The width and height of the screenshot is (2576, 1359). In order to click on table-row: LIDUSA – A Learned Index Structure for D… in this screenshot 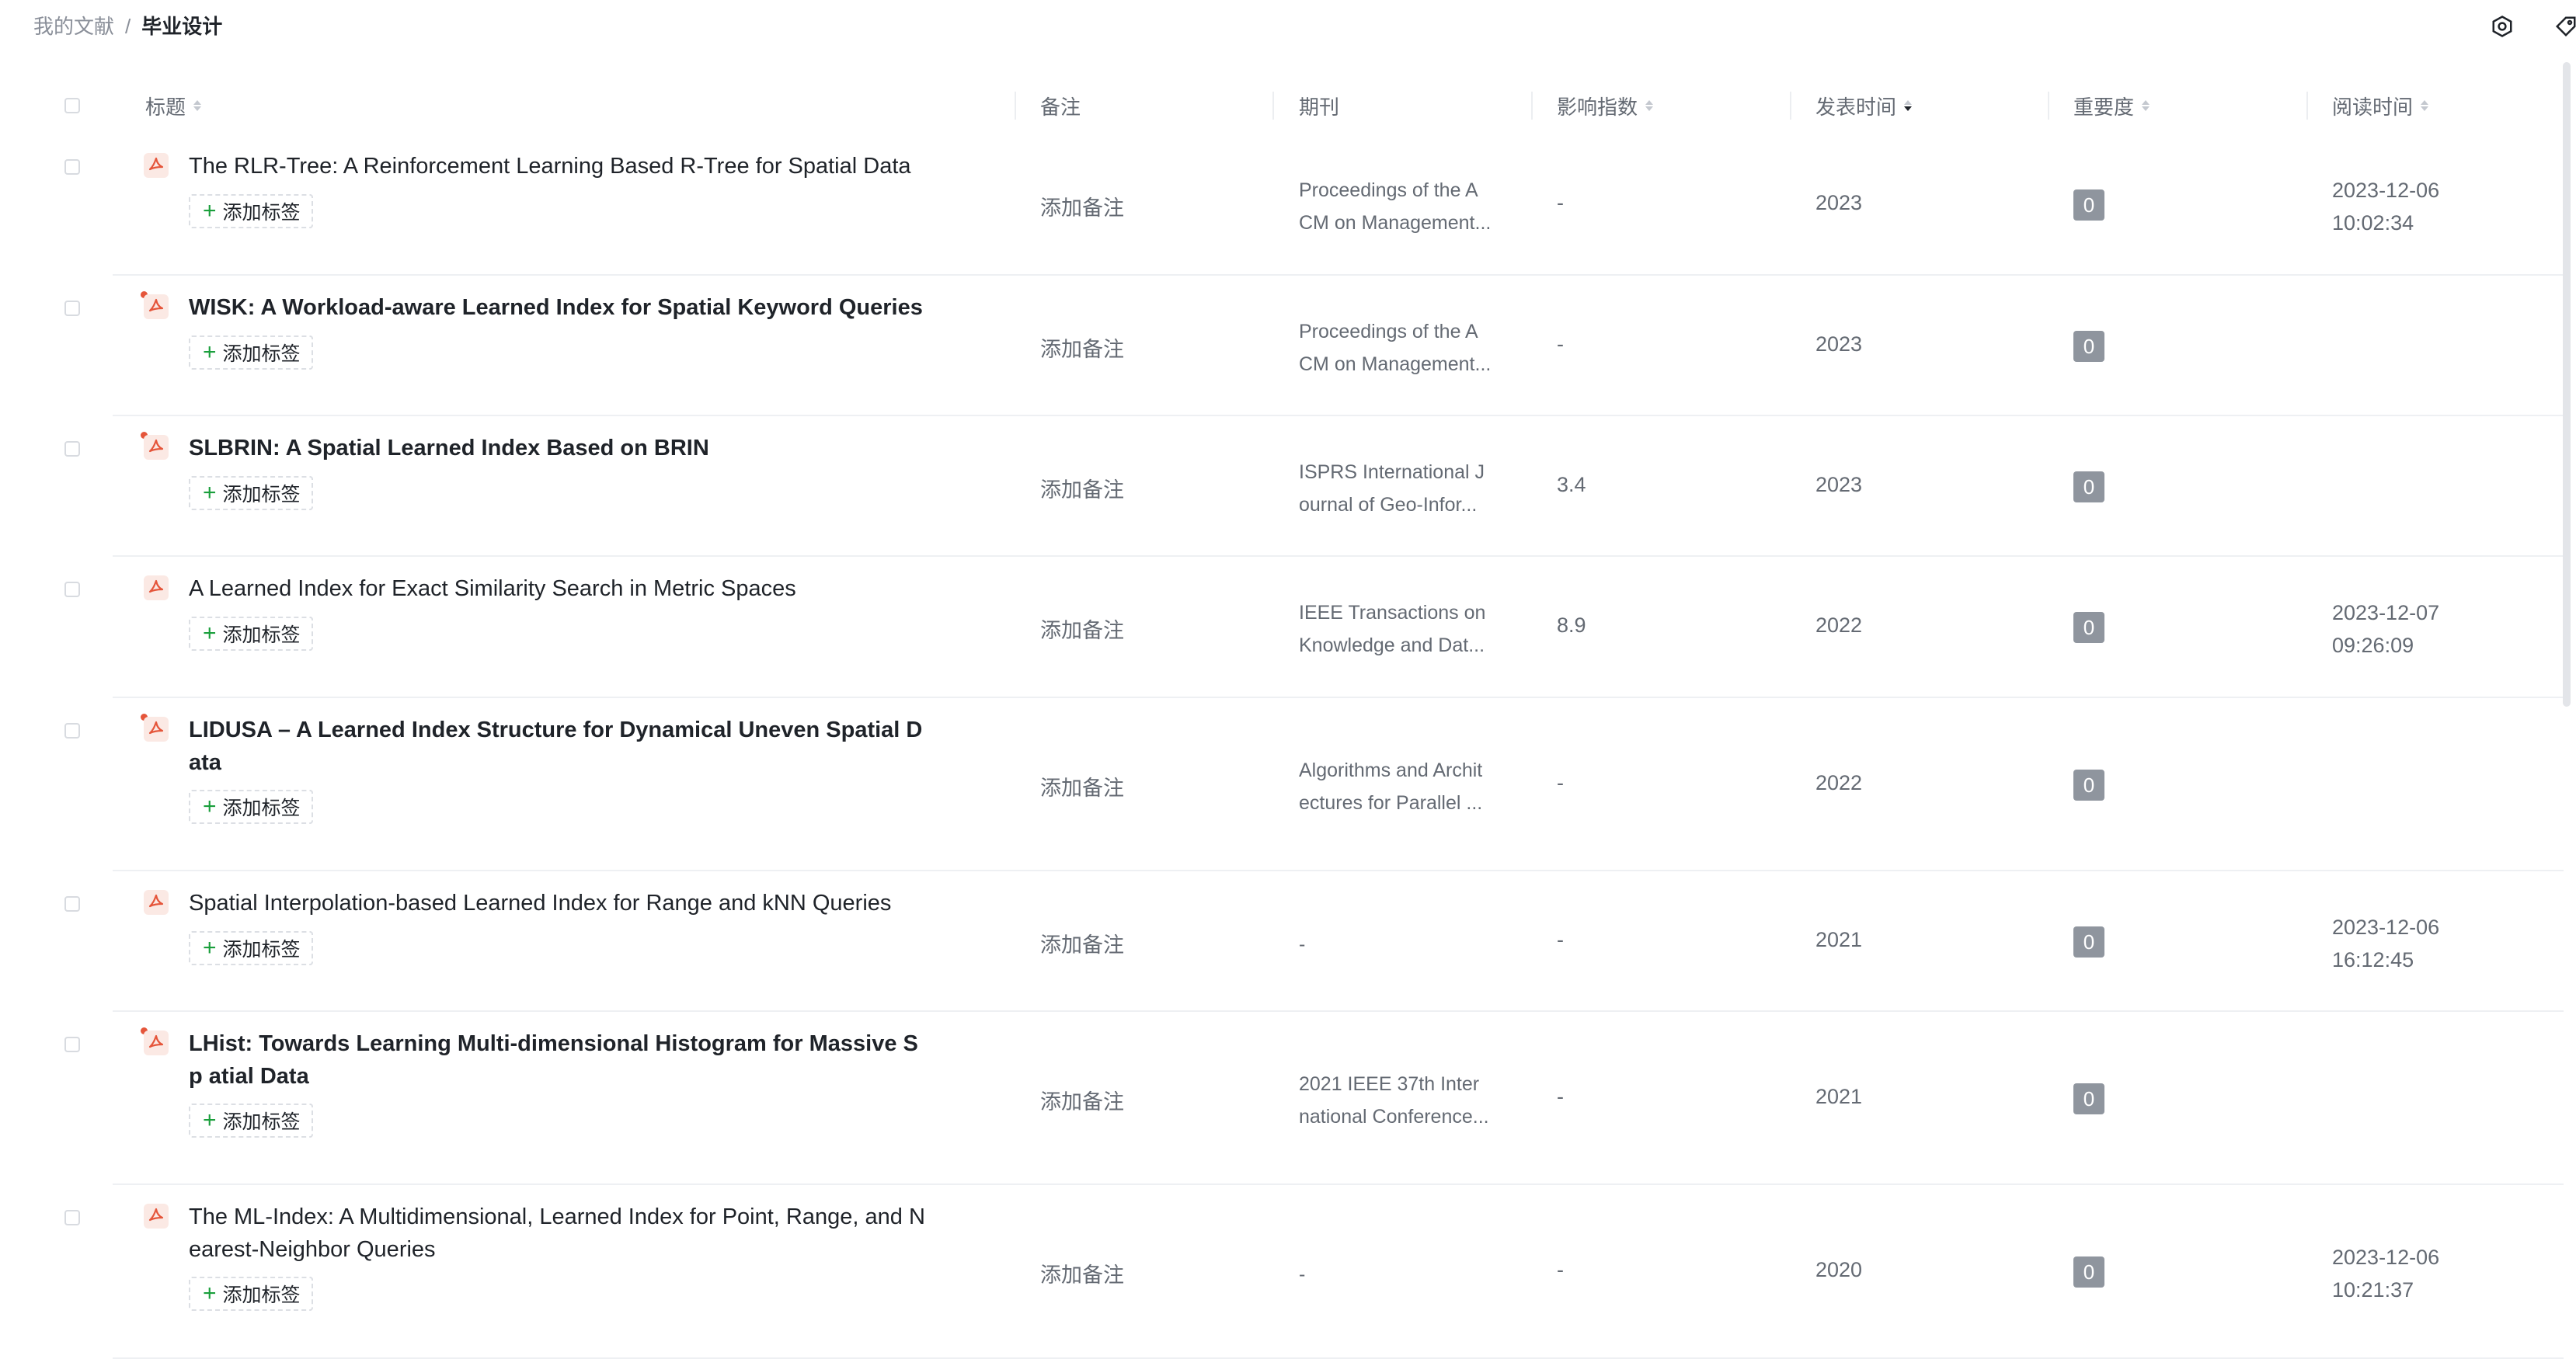, I will do `click(1282, 784)`.